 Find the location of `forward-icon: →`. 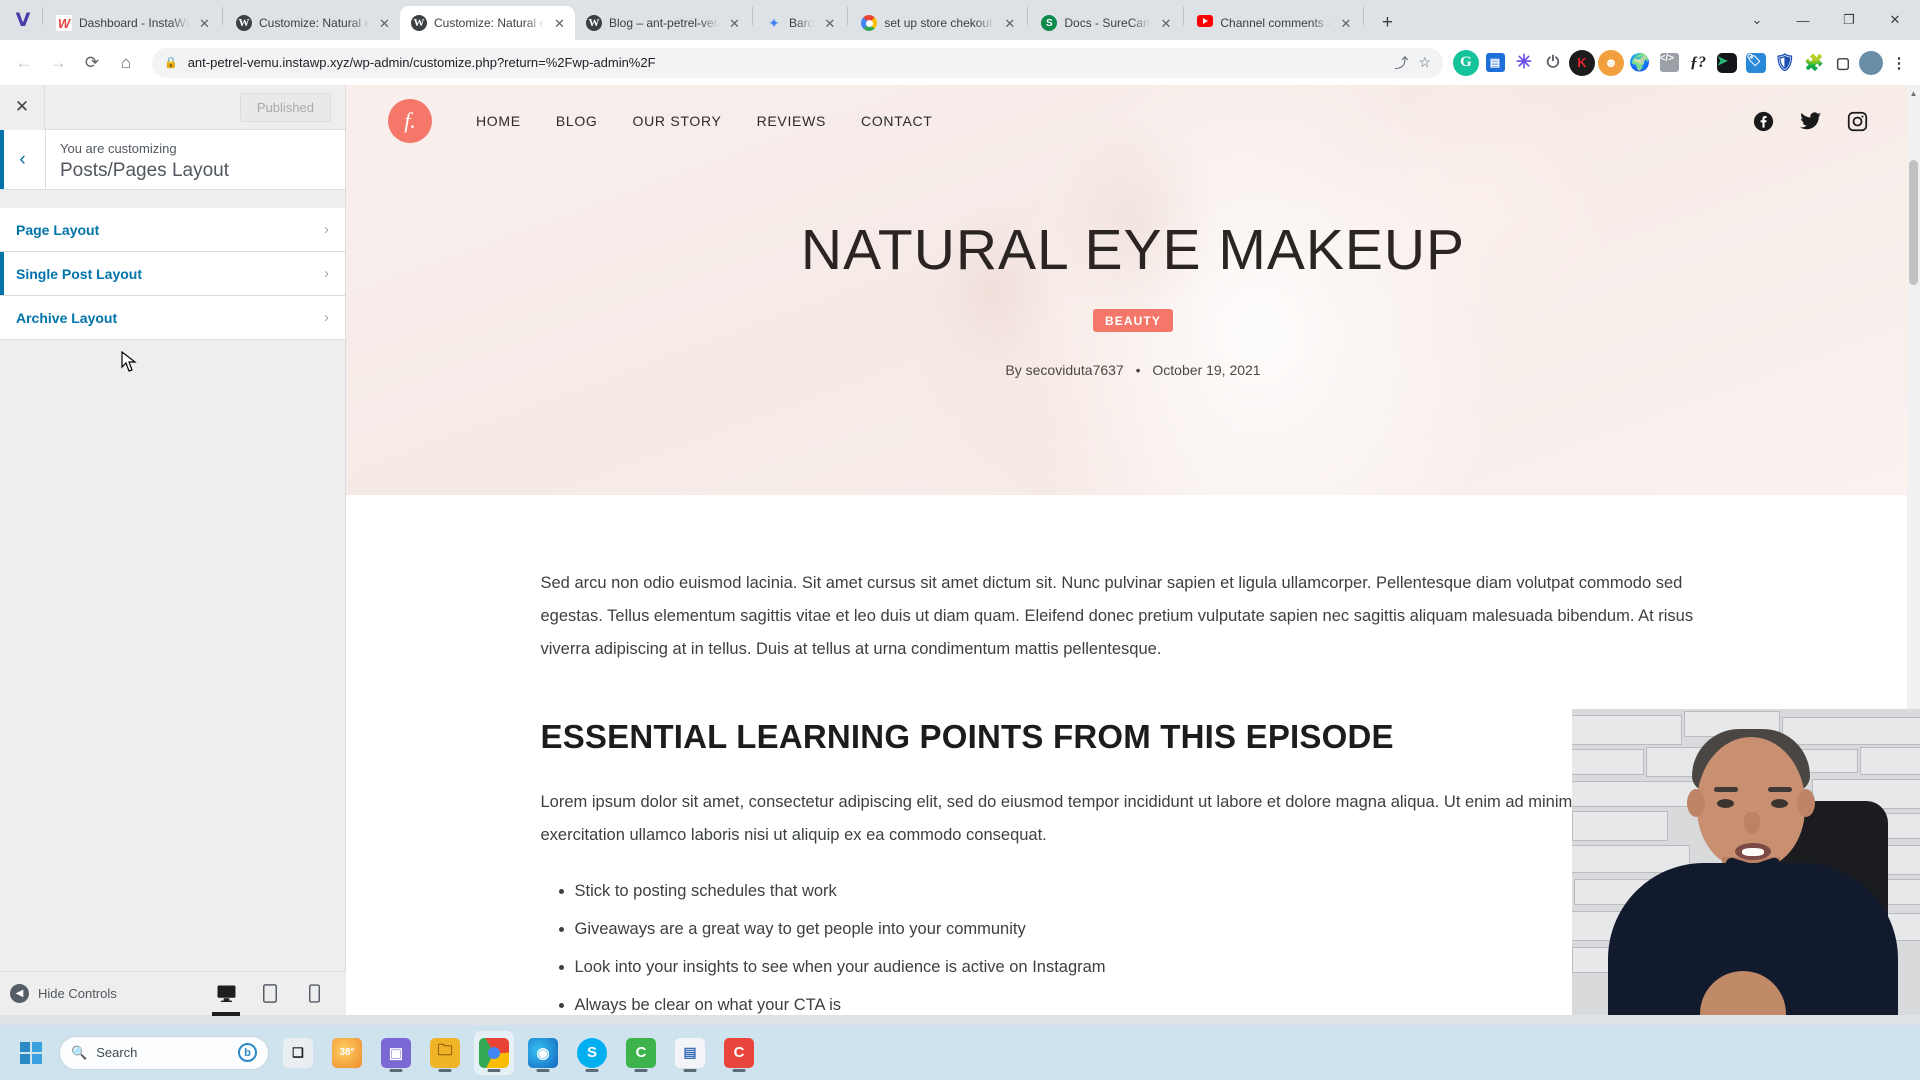

forward-icon: → is located at coordinates (58, 63).